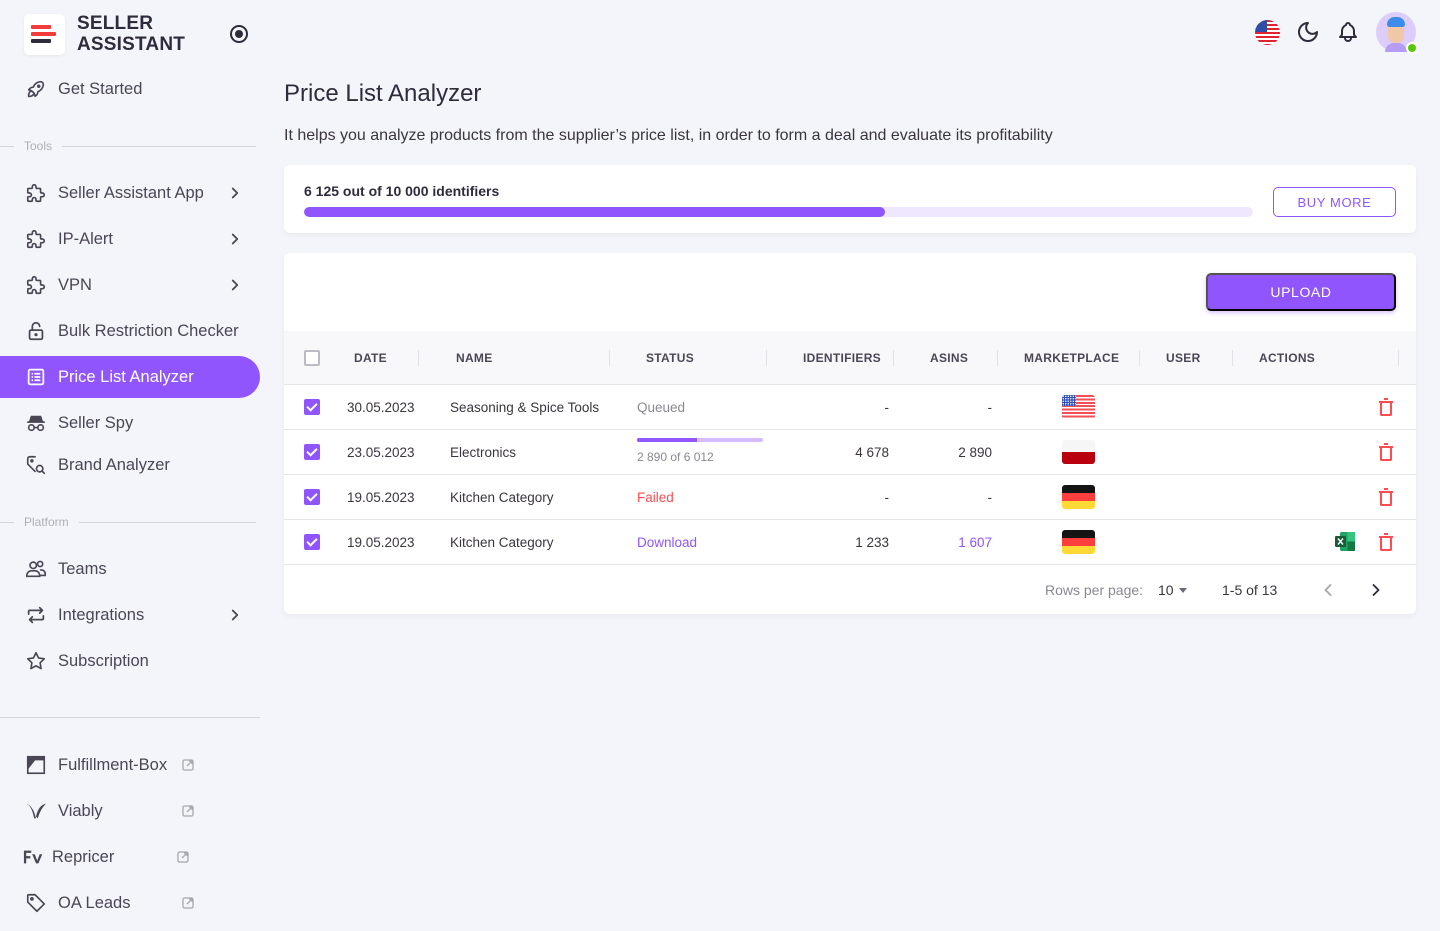  Describe the element at coordinates (948, 542) in the screenshot. I see `cell-asins: 1 607` at that location.